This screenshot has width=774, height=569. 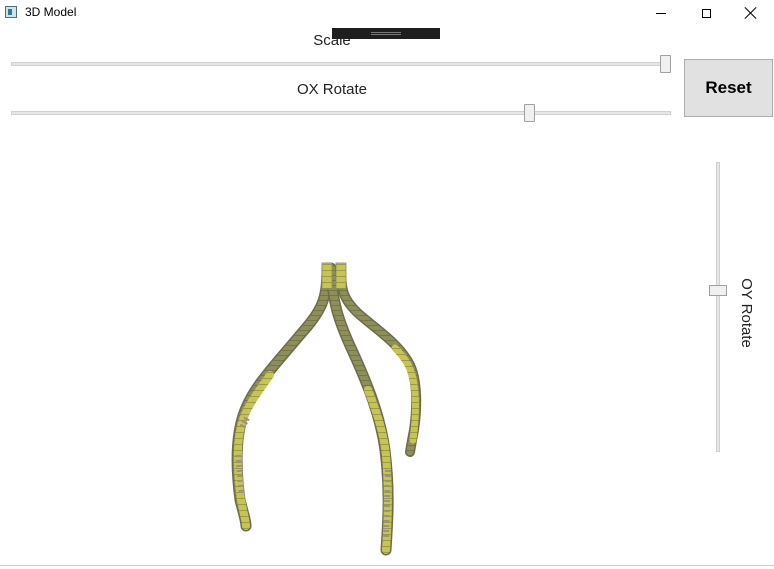 I want to click on close-button, so click(x=751, y=13).